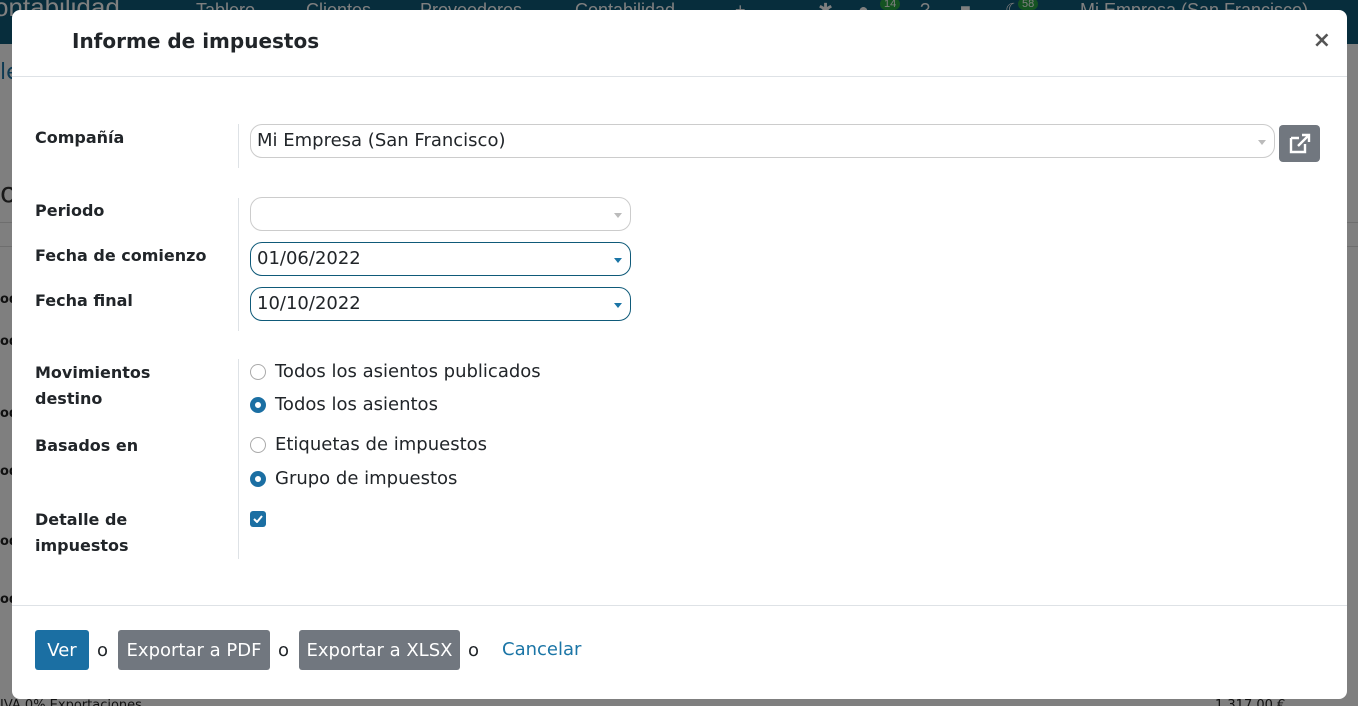 This screenshot has width=1358, height=706. Describe the element at coordinates (381, 444) in the screenshot. I see `radio-label: Etiquetas de impuestos` at that location.